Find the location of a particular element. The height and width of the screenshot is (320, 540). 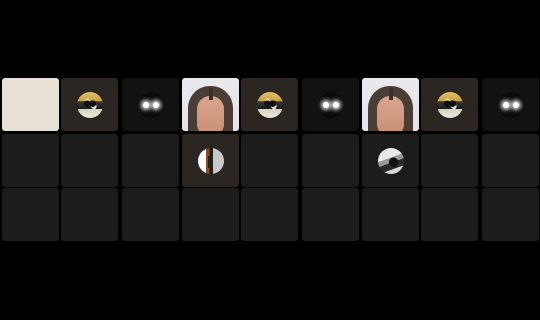

bw-token-icon is located at coordinates (390, 160).